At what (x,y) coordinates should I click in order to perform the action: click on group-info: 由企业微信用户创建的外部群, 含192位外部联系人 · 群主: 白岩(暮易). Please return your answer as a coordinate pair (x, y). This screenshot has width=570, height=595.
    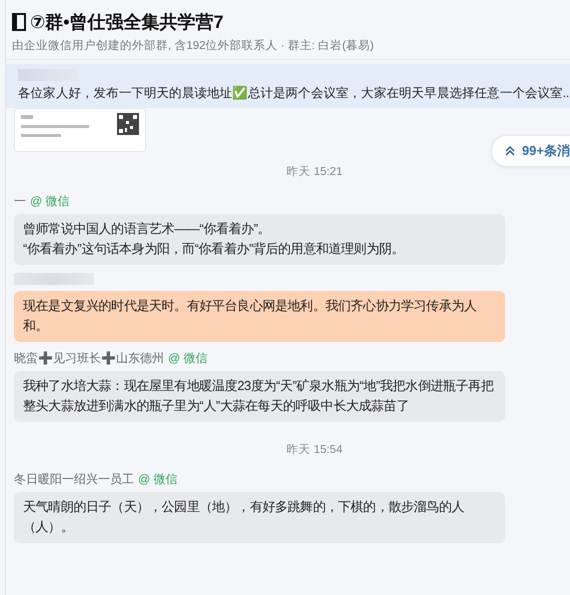
    Looking at the image, I should click on (193, 45).